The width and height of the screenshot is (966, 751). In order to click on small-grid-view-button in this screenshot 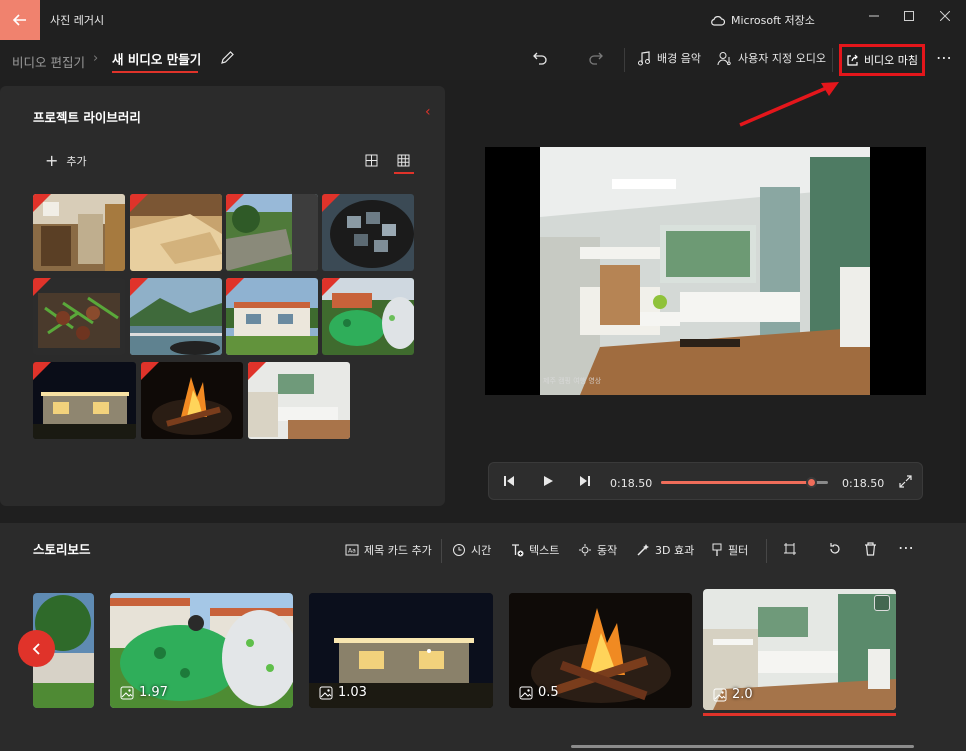, I will do `click(403, 162)`.